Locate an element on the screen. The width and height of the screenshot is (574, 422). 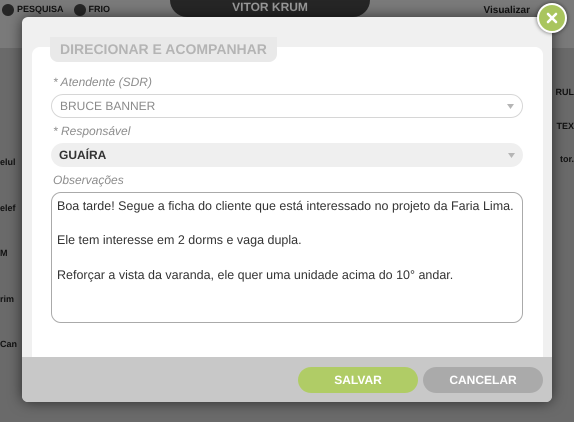
view-tab: Visualizar is located at coordinates (506, 10).